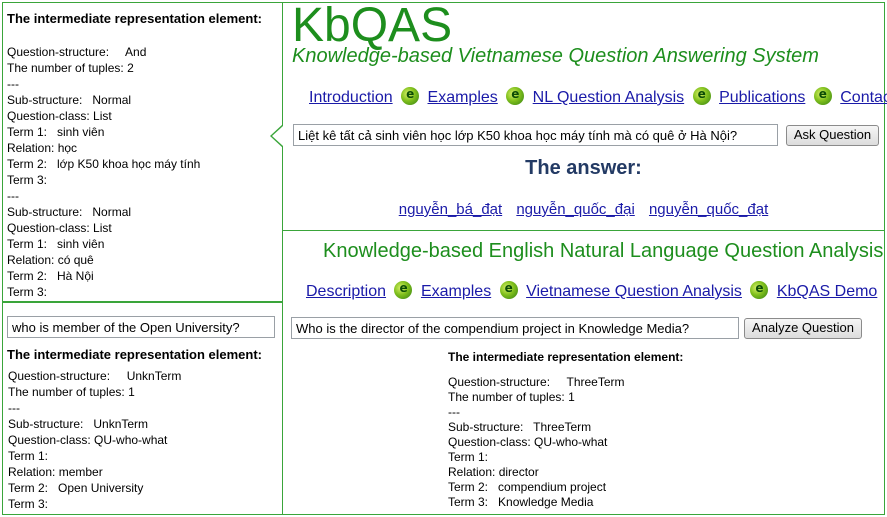 The width and height of the screenshot is (887, 517). What do you see at coordinates (141, 327) in the screenshot?
I see `side-question-input: who is member of the Open University?` at bounding box center [141, 327].